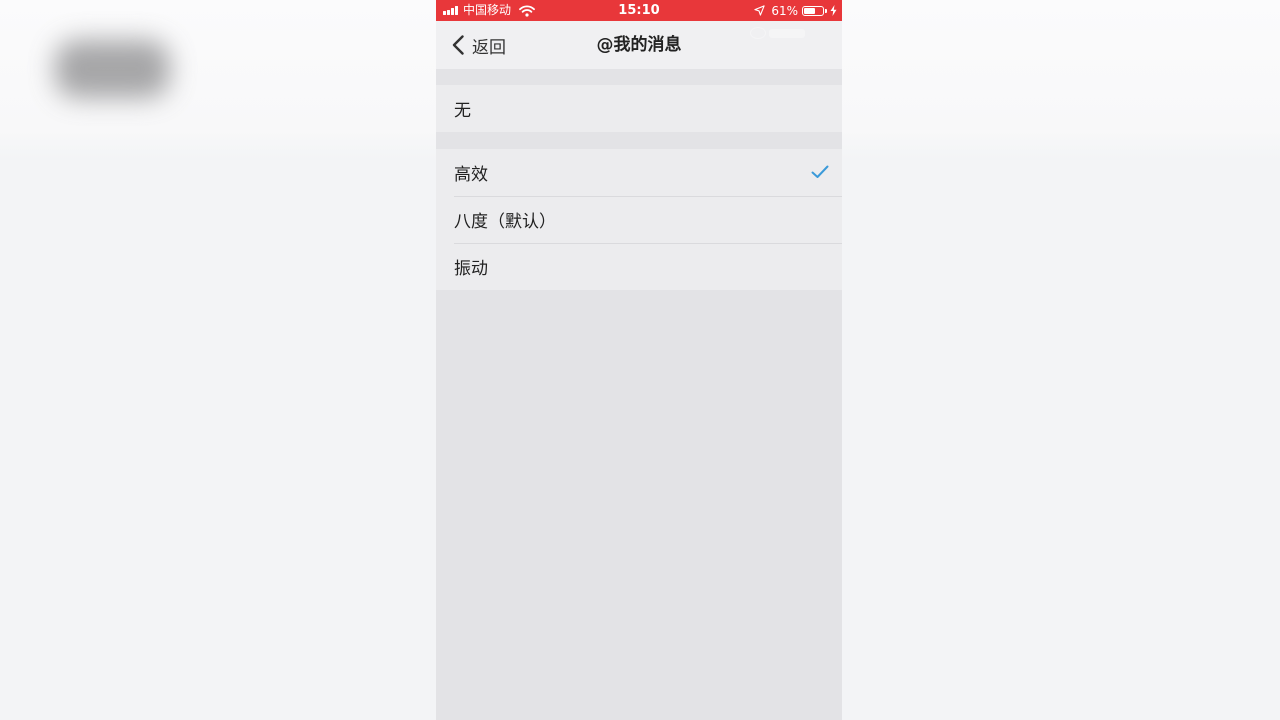 The width and height of the screenshot is (1280, 720). I want to click on option-group-none: 无, so click(639, 108).